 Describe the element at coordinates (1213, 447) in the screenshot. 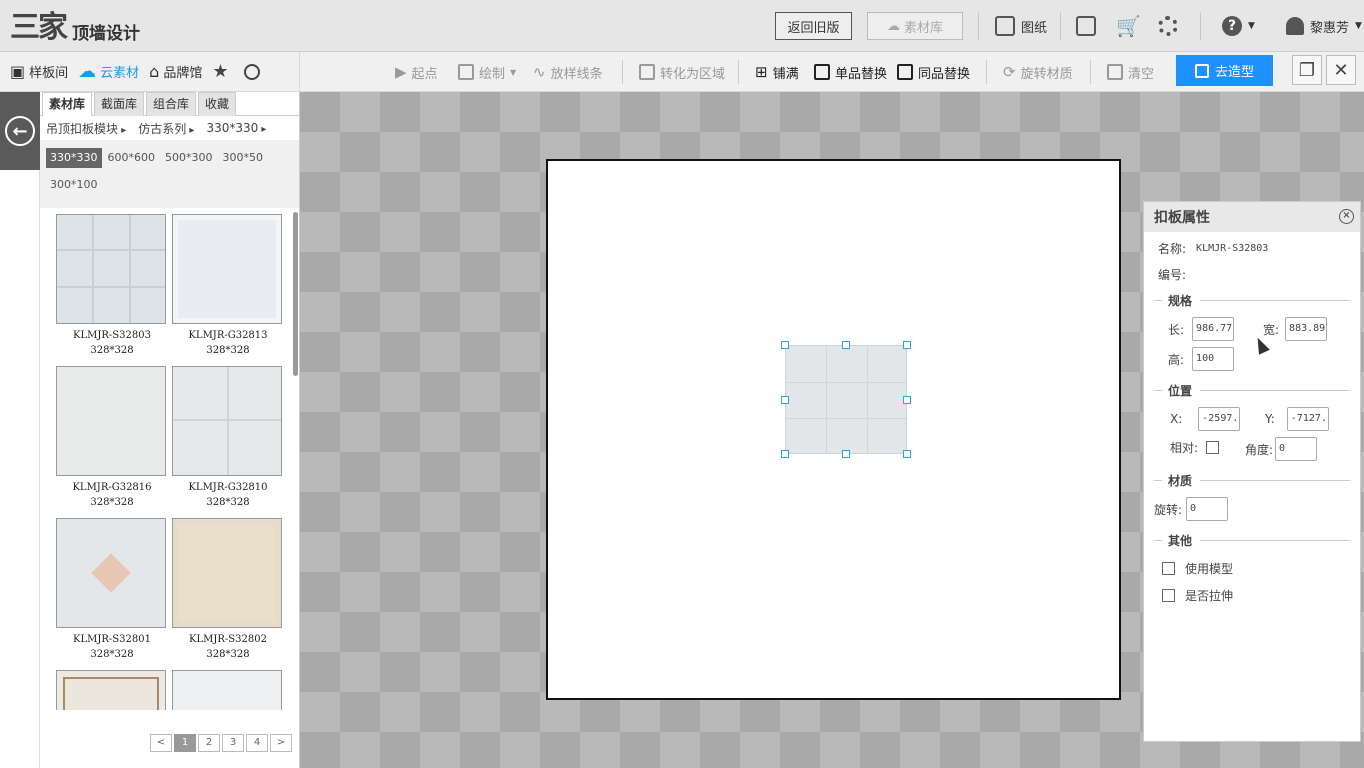

I see `relative-checkbox` at that location.